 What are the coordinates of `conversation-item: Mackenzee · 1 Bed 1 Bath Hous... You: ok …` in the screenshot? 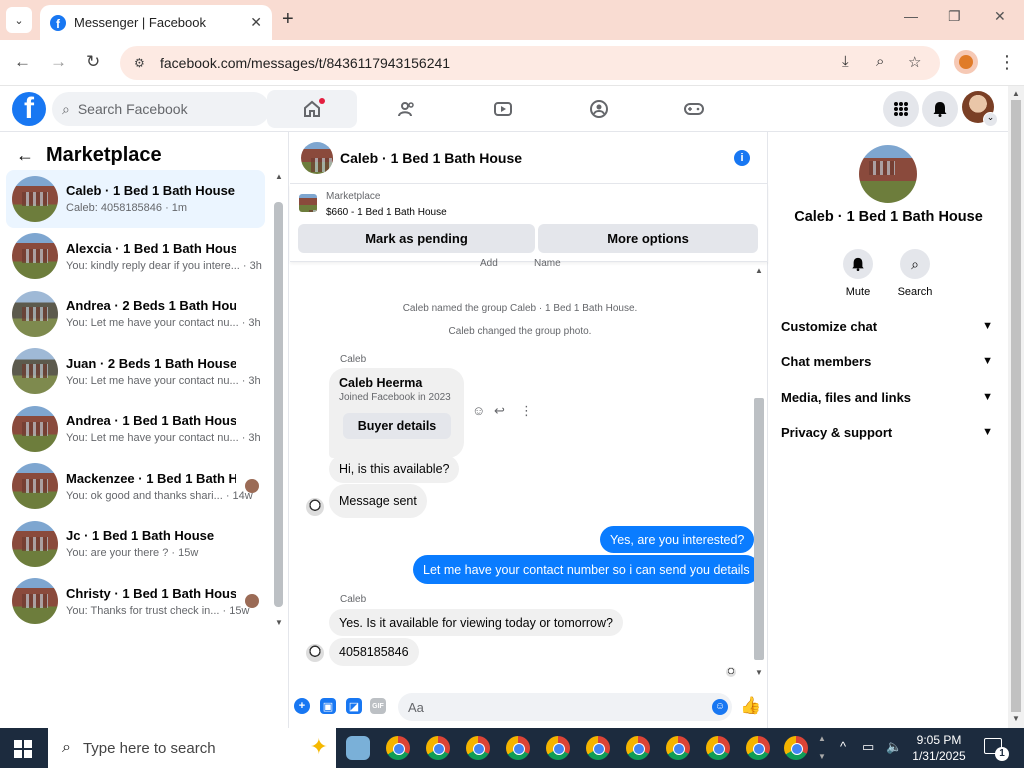 It's located at (135, 487).